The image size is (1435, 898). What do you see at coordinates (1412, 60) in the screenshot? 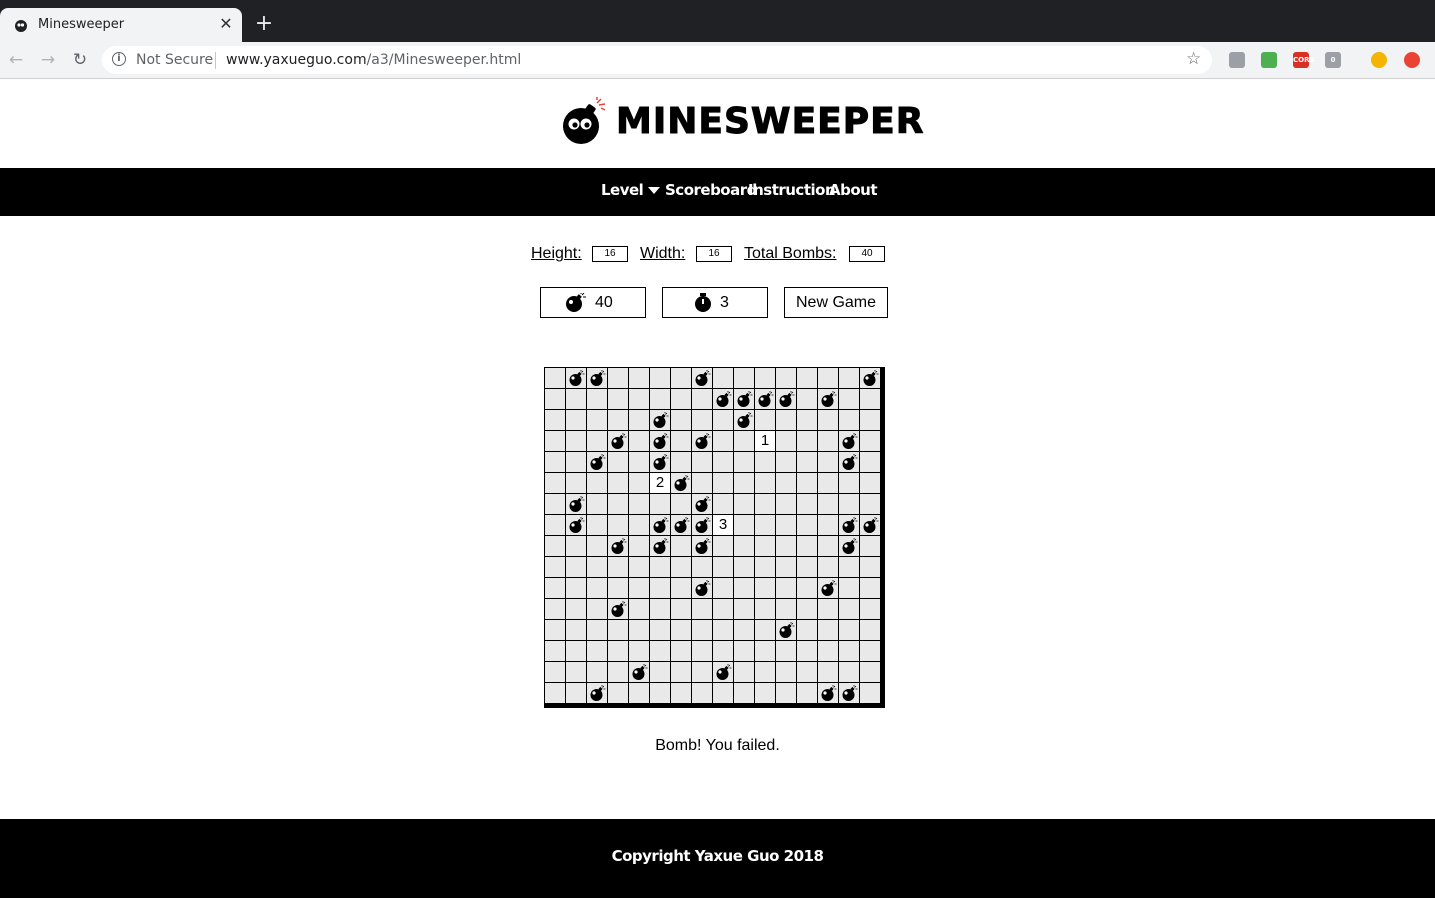
I see `record-extension-icon` at bounding box center [1412, 60].